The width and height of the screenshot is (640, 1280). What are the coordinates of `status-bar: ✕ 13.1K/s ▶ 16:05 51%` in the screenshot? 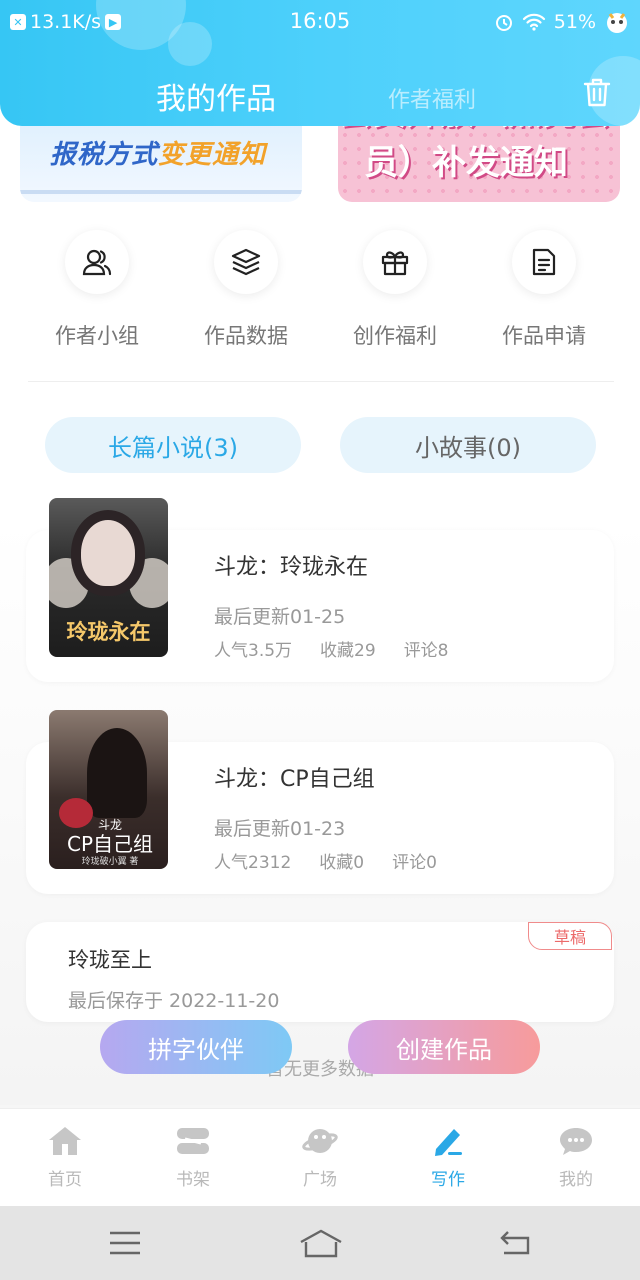 It's located at (320, 22).